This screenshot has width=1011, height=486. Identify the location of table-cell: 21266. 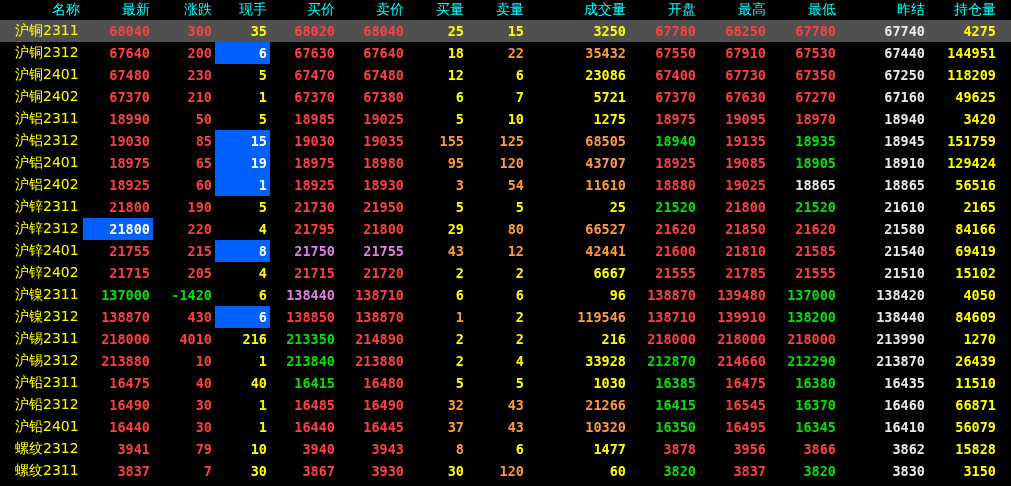
(605, 405).